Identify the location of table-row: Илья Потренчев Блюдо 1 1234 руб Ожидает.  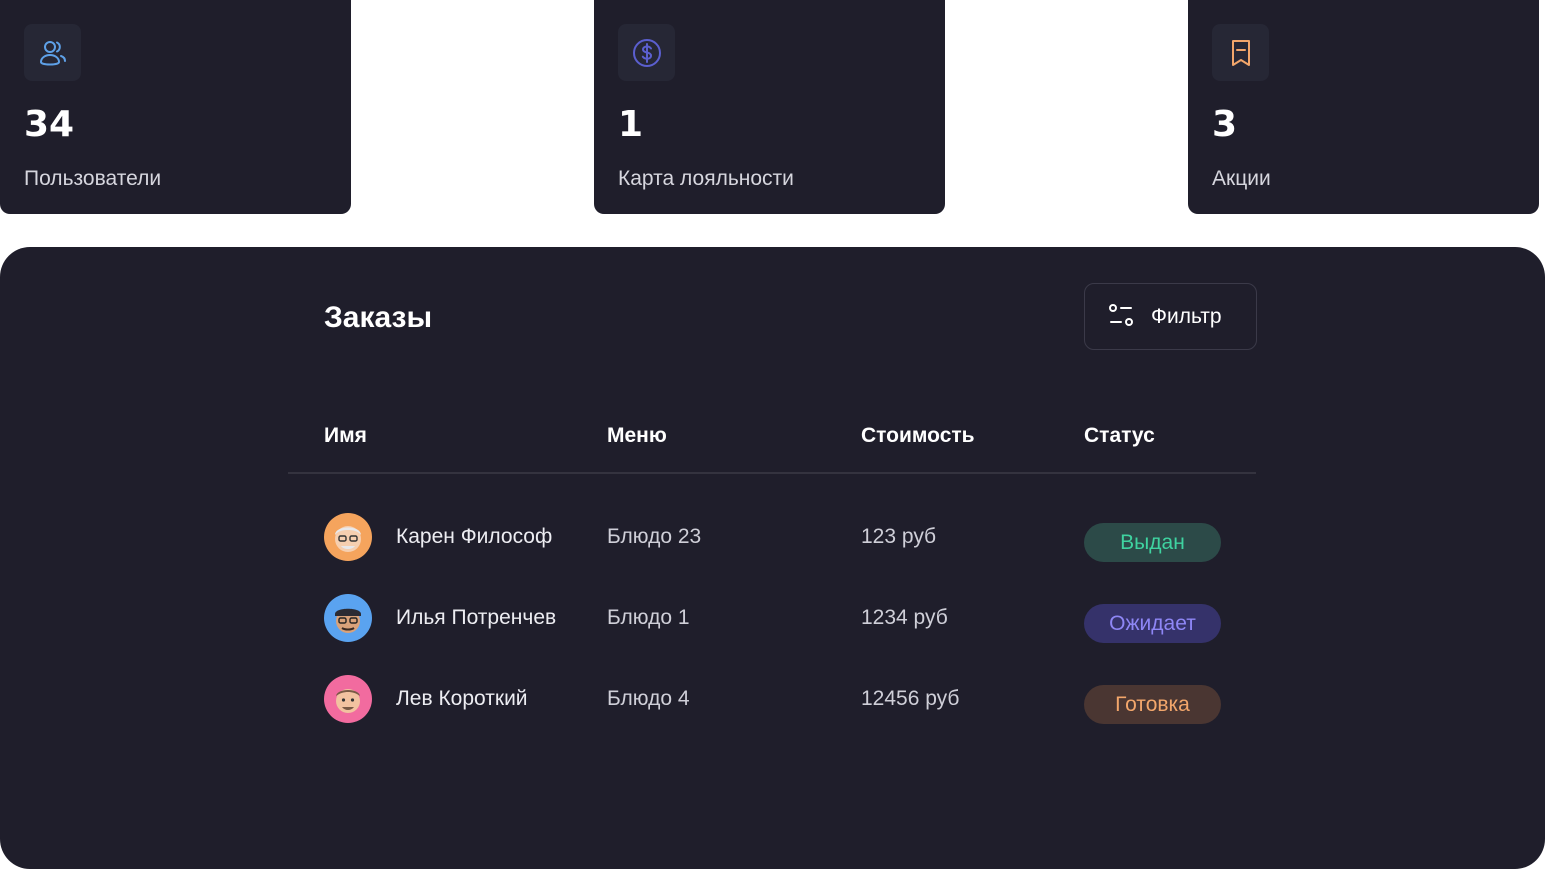
(772, 618).